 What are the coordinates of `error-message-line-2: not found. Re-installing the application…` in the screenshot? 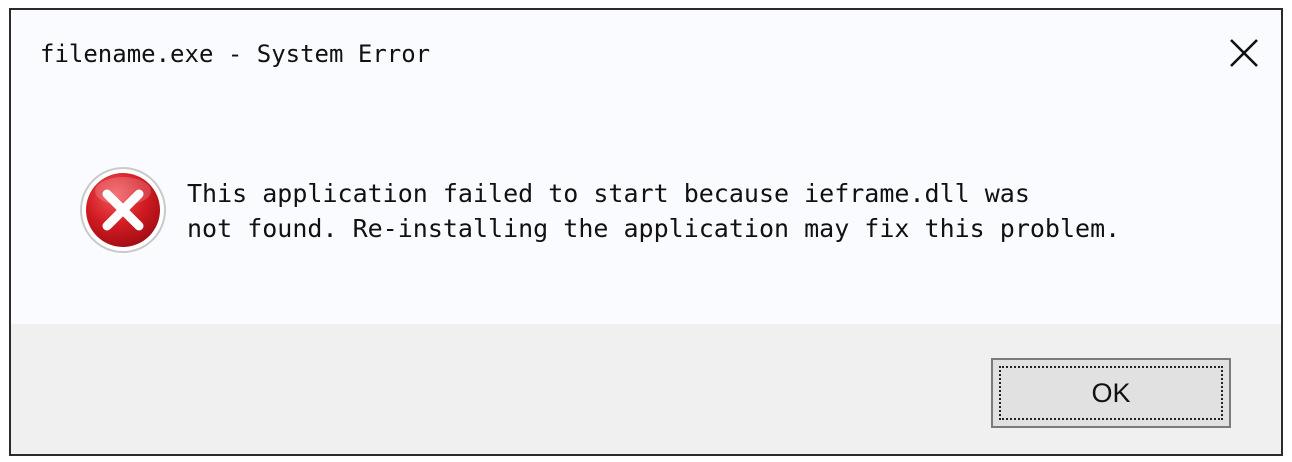 It's located at (654, 228).